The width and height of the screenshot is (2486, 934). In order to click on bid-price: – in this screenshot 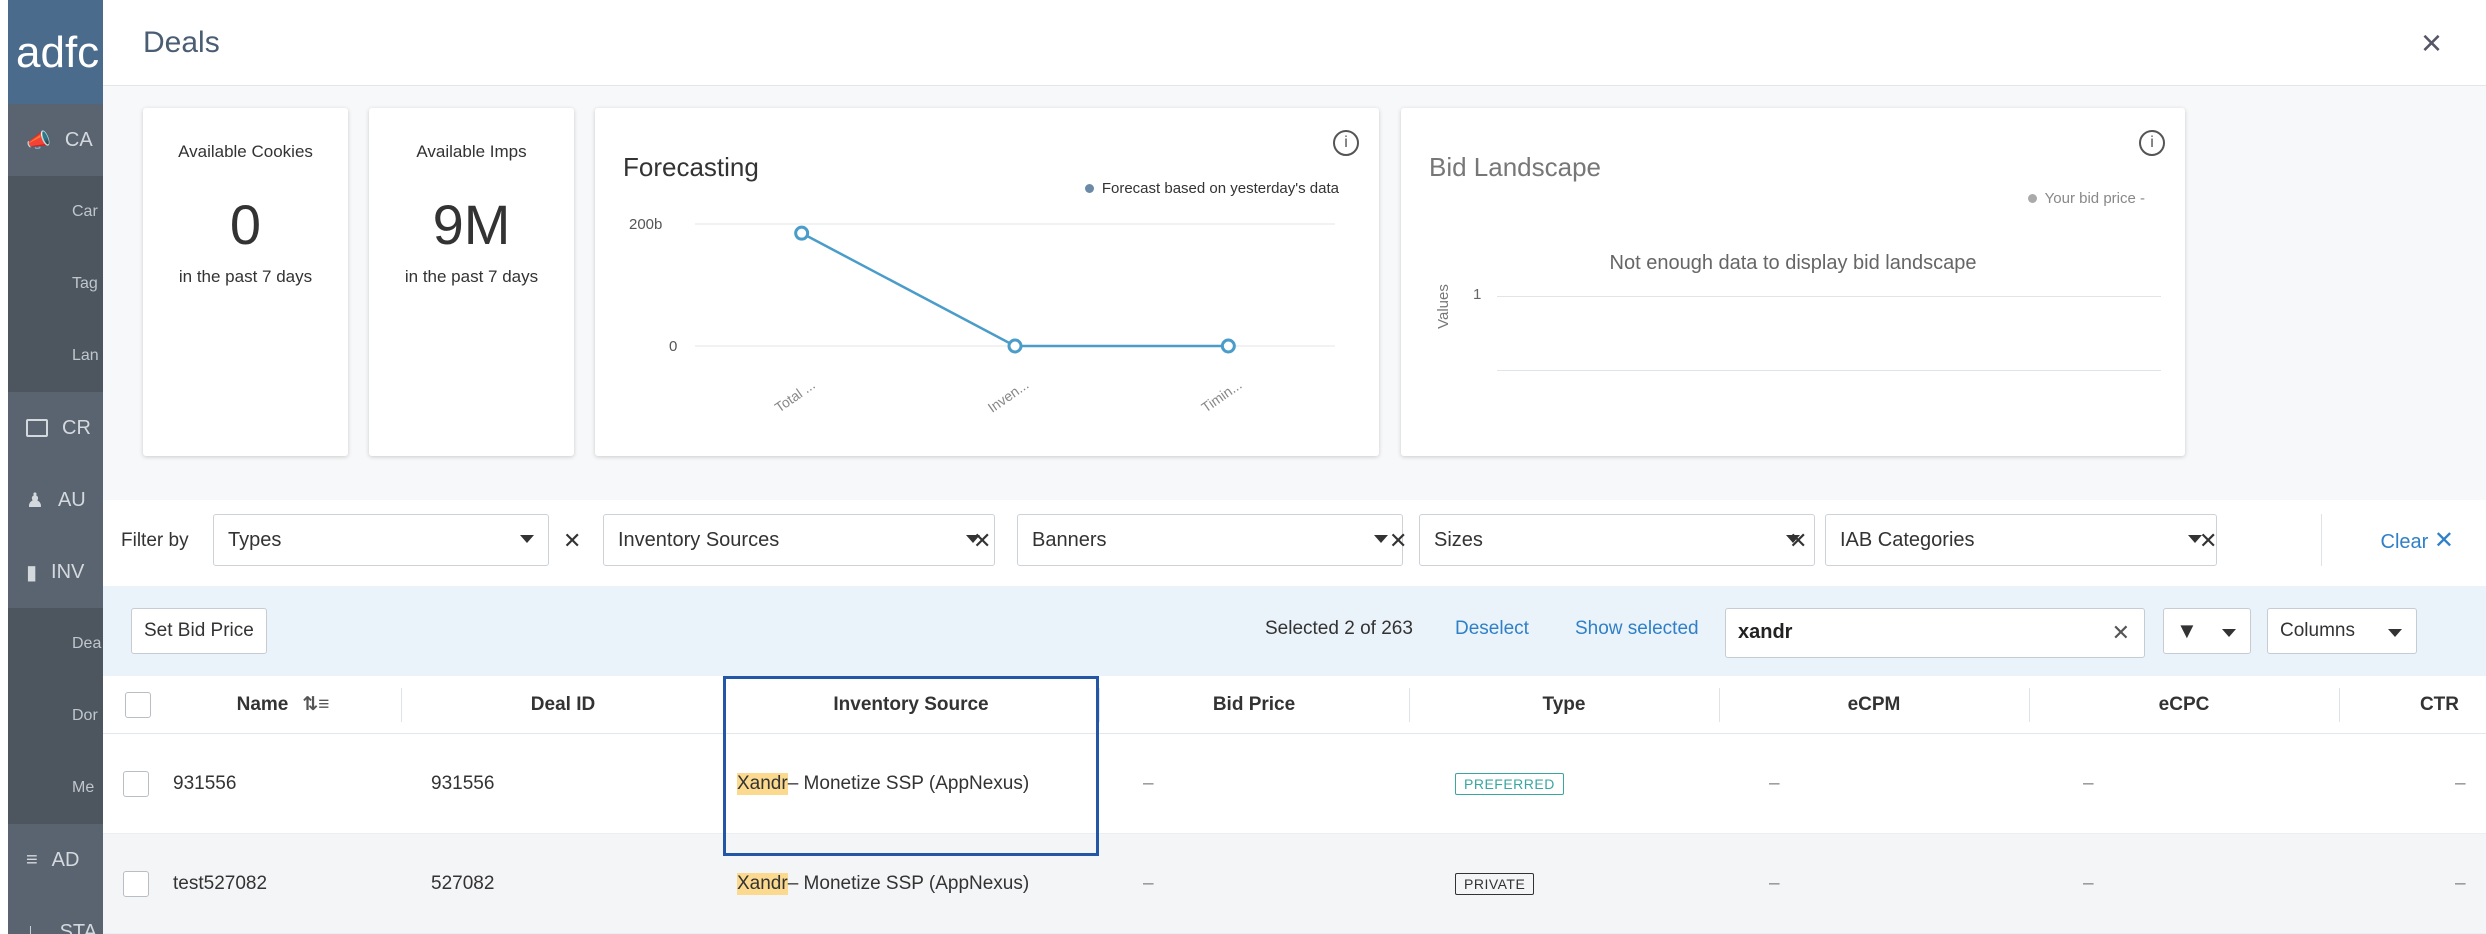, I will do `click(1148, 783)`.